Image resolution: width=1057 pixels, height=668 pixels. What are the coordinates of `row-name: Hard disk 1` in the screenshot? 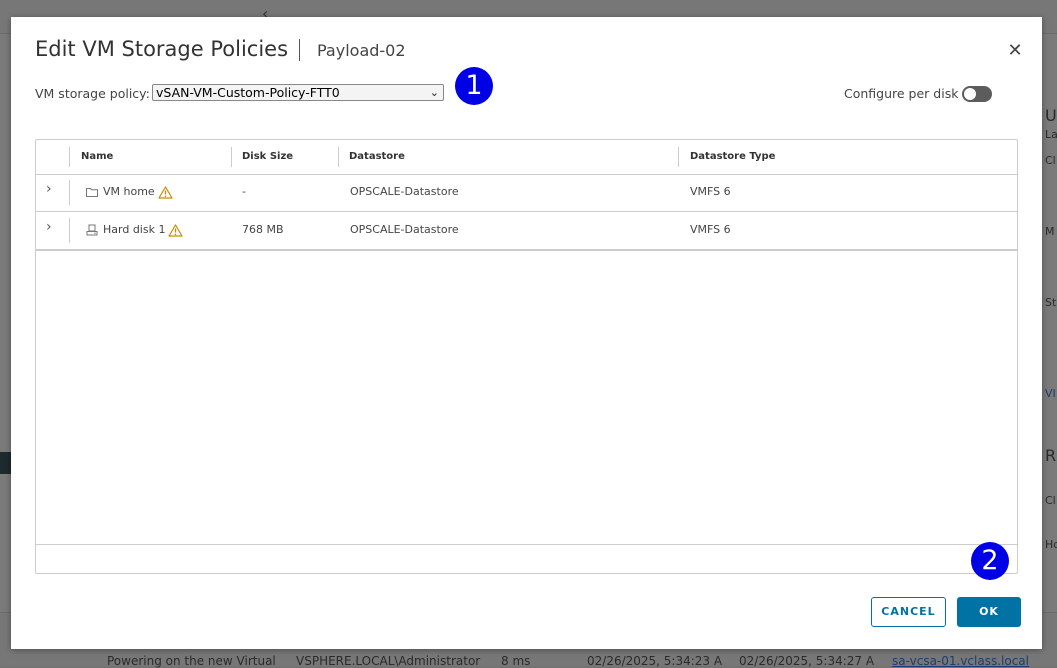 It's located at (134, 229).